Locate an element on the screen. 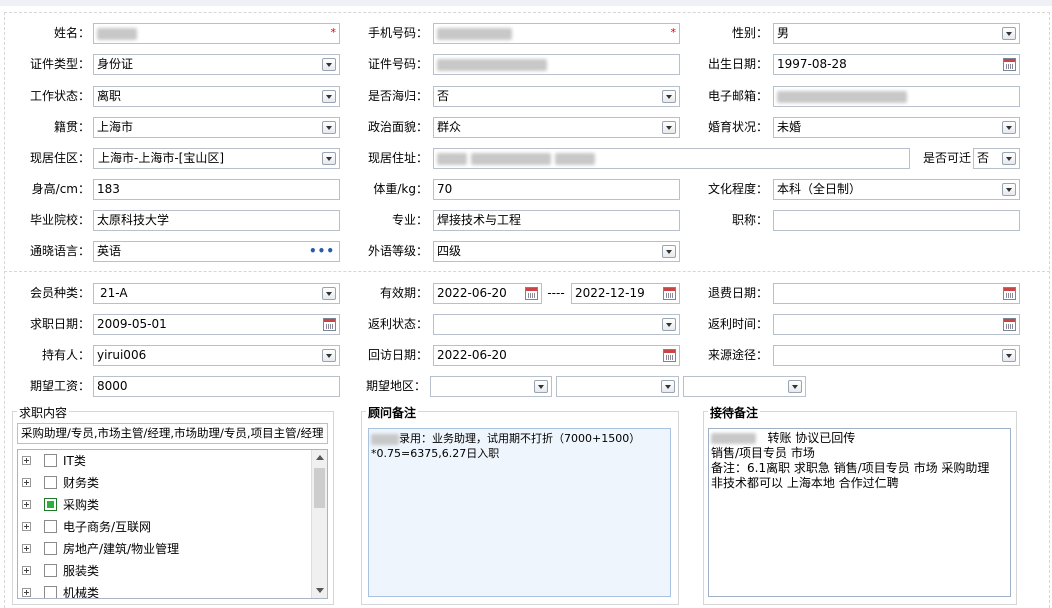 This screenshot has height=608, width=1052. height-input: 183 is located at coordinates (216, 189).